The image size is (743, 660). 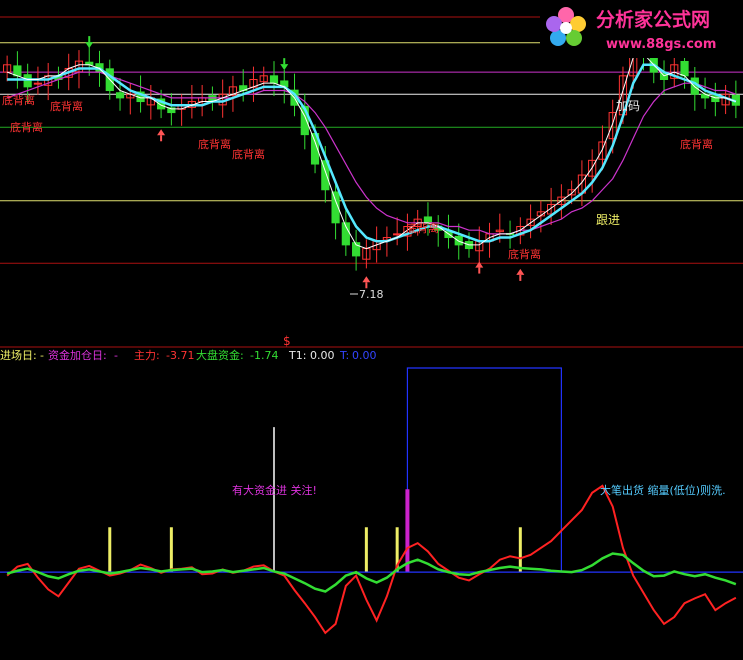 What do you see at coordinates (315, 500) in the screenshot?
I see `signal-bars` at bounding box center [315, 500].